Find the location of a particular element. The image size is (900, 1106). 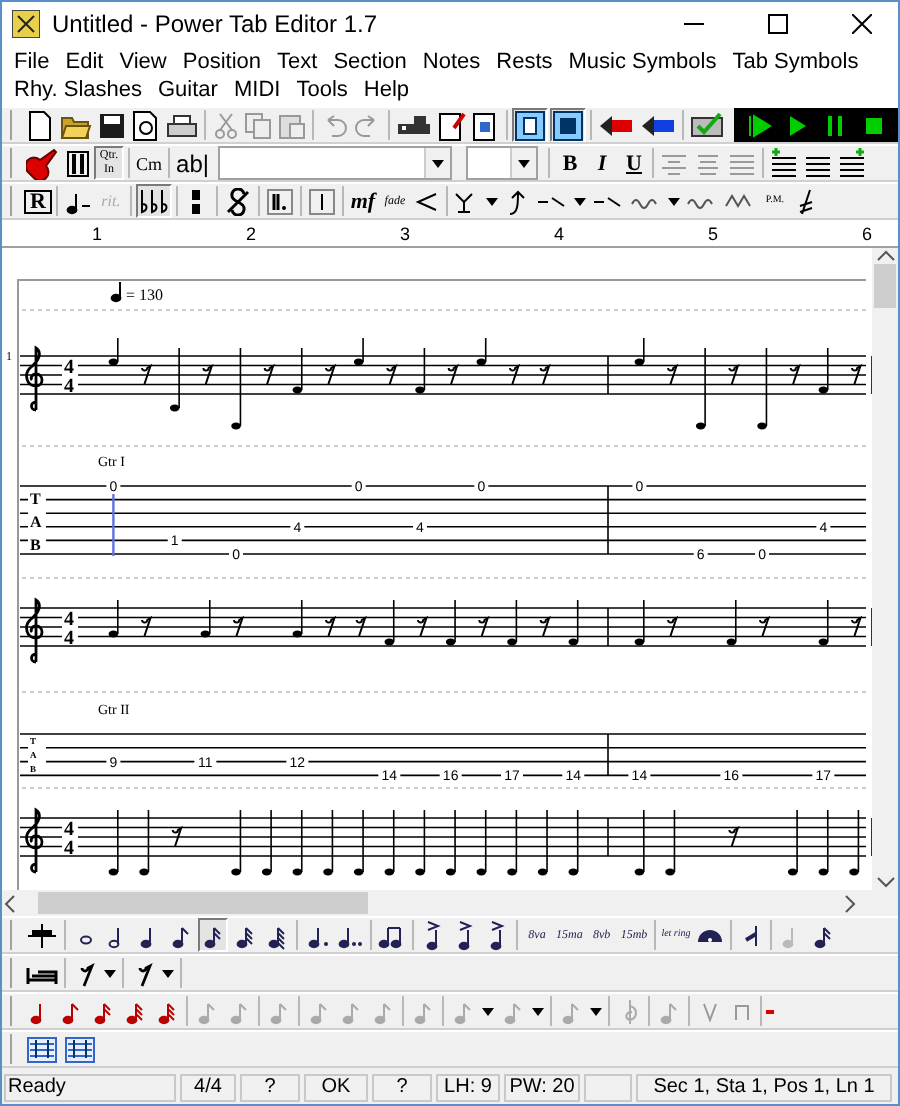

tab-clef-letter: A is located at coordinates (36, 522).